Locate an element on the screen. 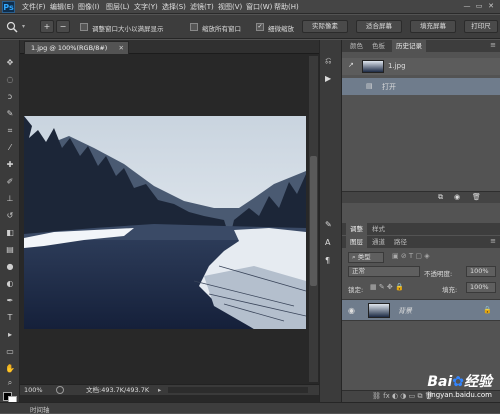 The width and height of the screenshot is (500, 414). fill-screen-button: 填充屏幕 is located at coordinates (433, 26).